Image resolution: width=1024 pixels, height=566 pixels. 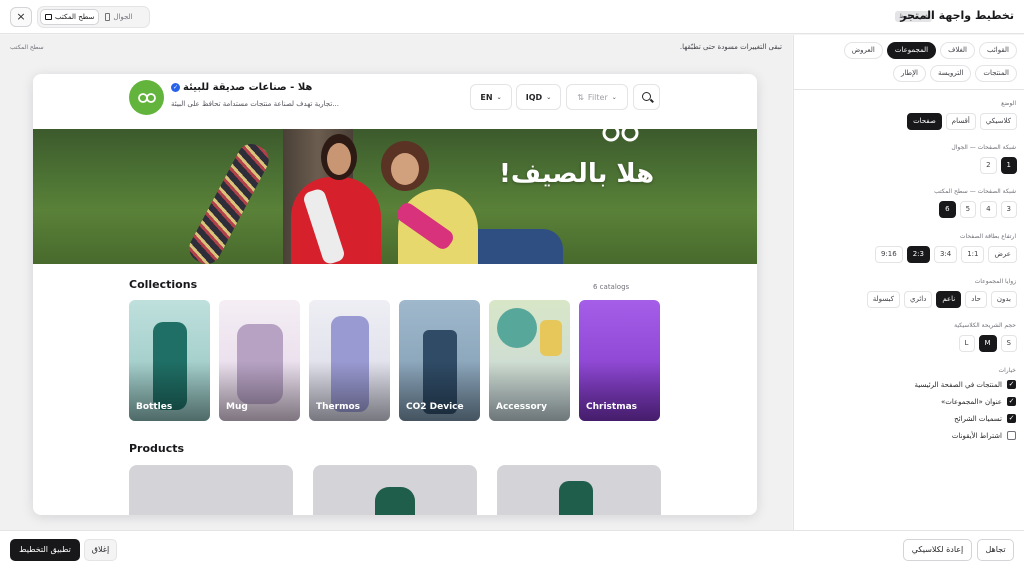 I want to click on device-toggle: سطح المكتب الجوال, so click(x=93, y=17).